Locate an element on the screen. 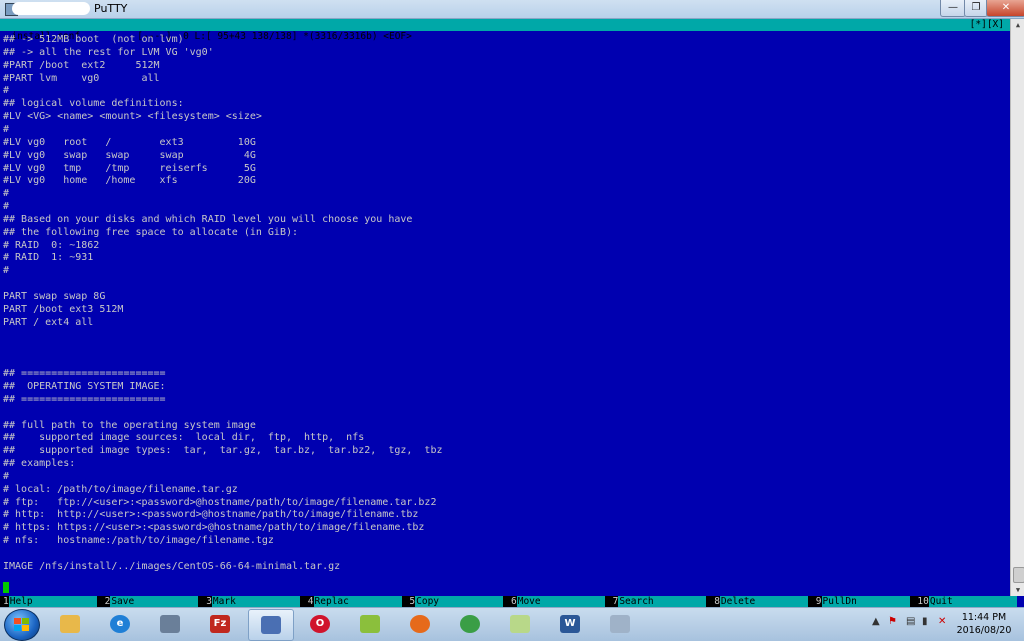 This screenshot has width=1024, height=641. editor-line: ## -> all the rest for LVM VG 'vg0' is located at coordinates (108, 52).